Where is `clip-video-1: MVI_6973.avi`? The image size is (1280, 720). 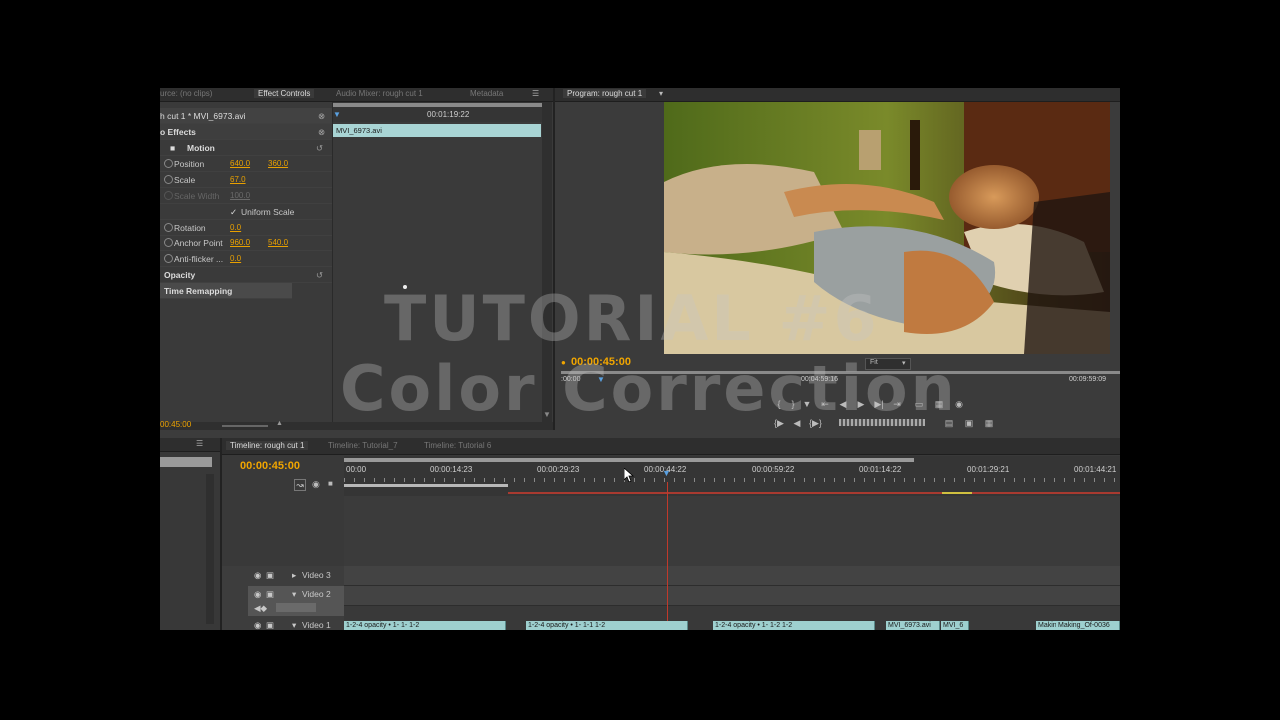 clip-video-1: MVI_6973.avi is located at coordinates (913, 625).